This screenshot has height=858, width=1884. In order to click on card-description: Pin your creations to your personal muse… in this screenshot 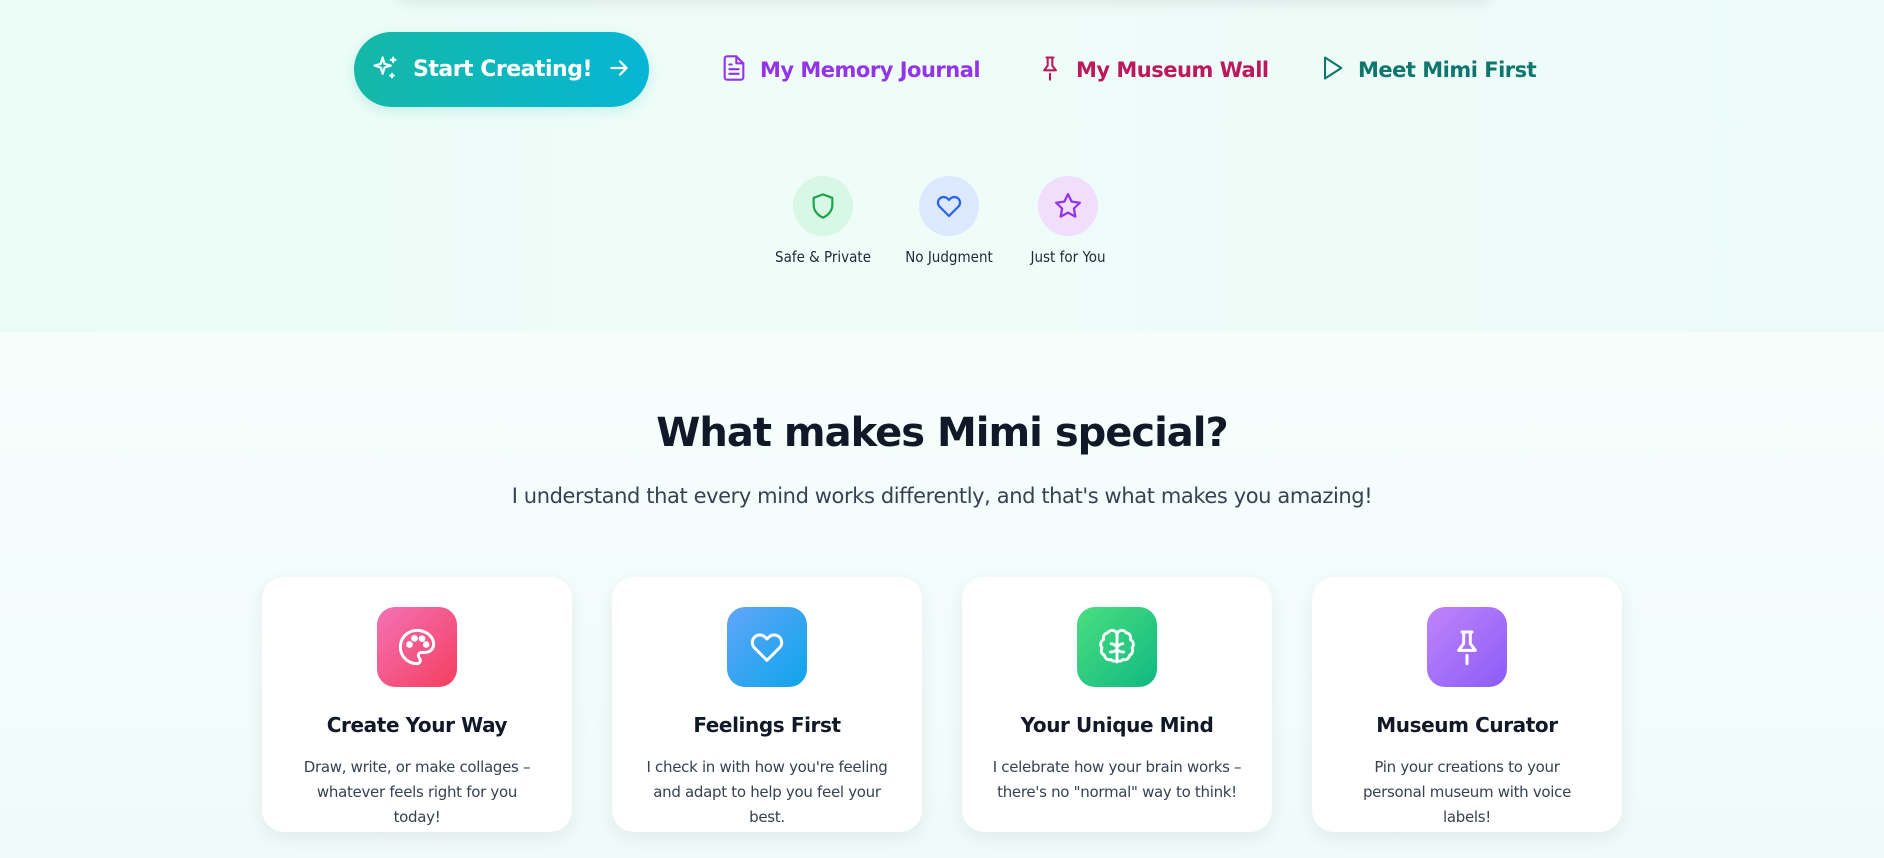, I will do `click(1467, 792)`.